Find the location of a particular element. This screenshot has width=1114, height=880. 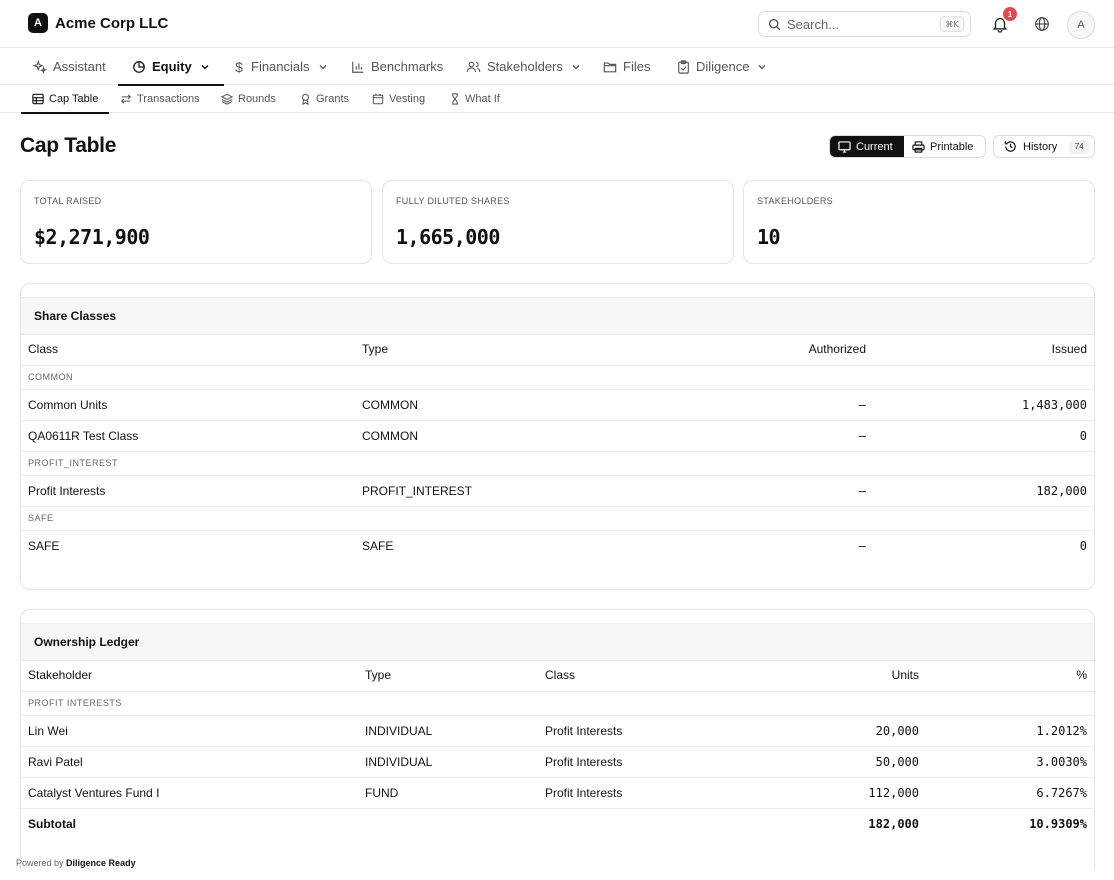

tab-label: Vesting is located at coordinates (407, 99).